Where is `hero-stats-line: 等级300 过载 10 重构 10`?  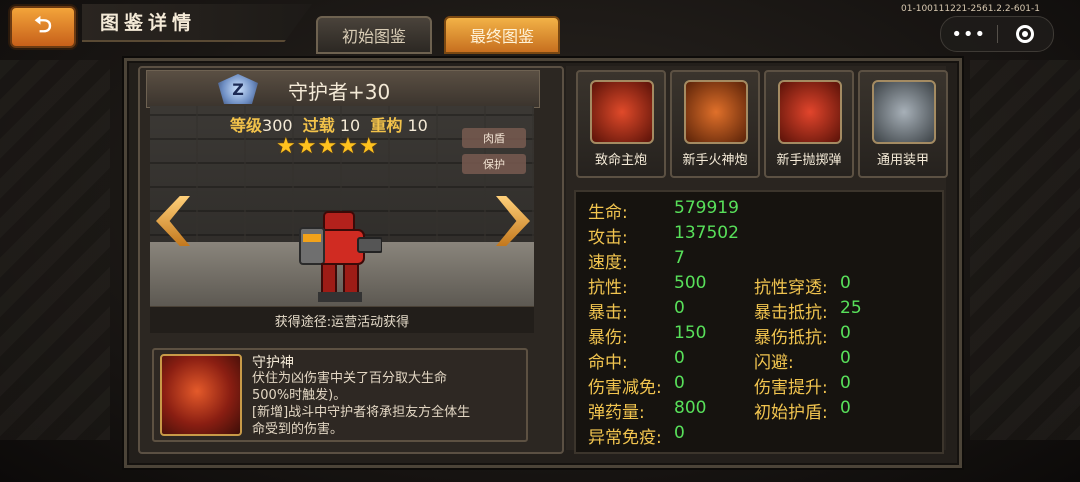
hero-stats-line: 等级300 过载 10 重构 10 is located at coordinates (329, 124).